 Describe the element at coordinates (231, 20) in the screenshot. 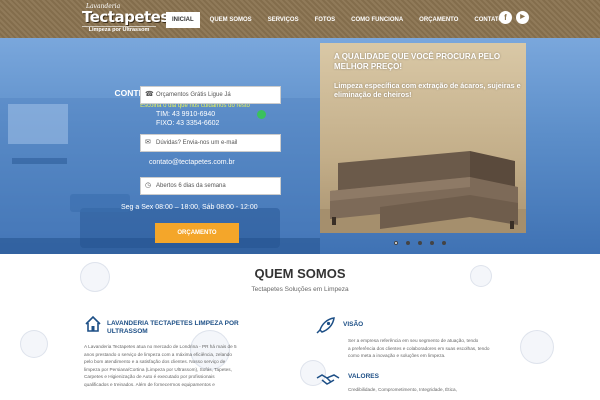

I see `nav-item-quem-somos: QUEM SOMOS` at that location.